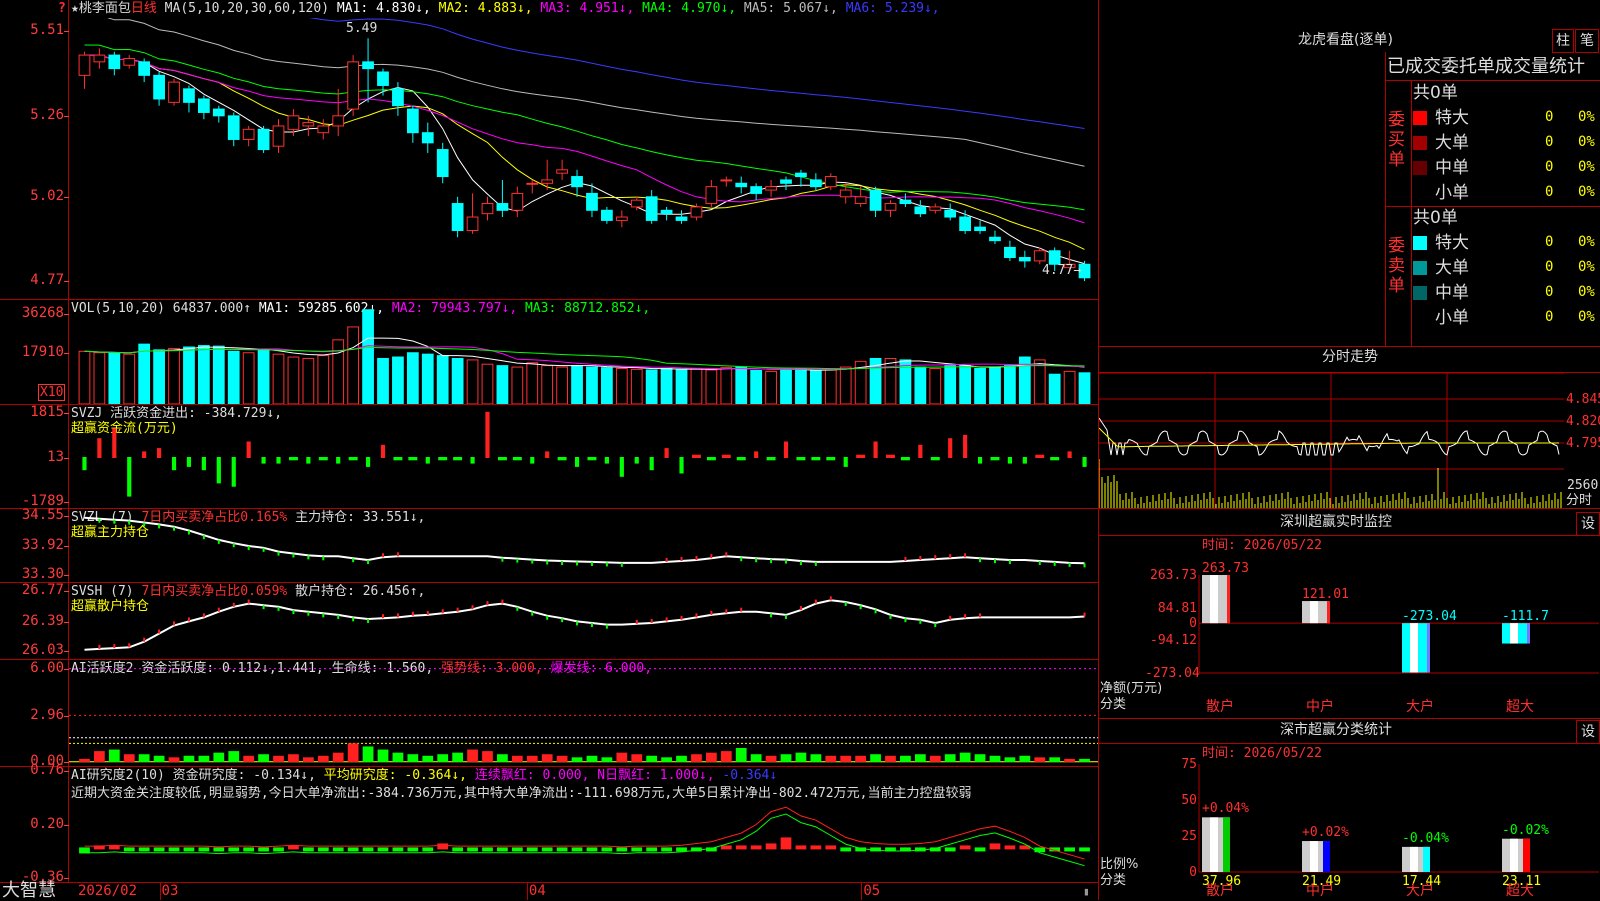 This screenshot has width=1600, height=901. I want to click on ma-legend-item: MA4: 4.970↓,, so click(685, 8).